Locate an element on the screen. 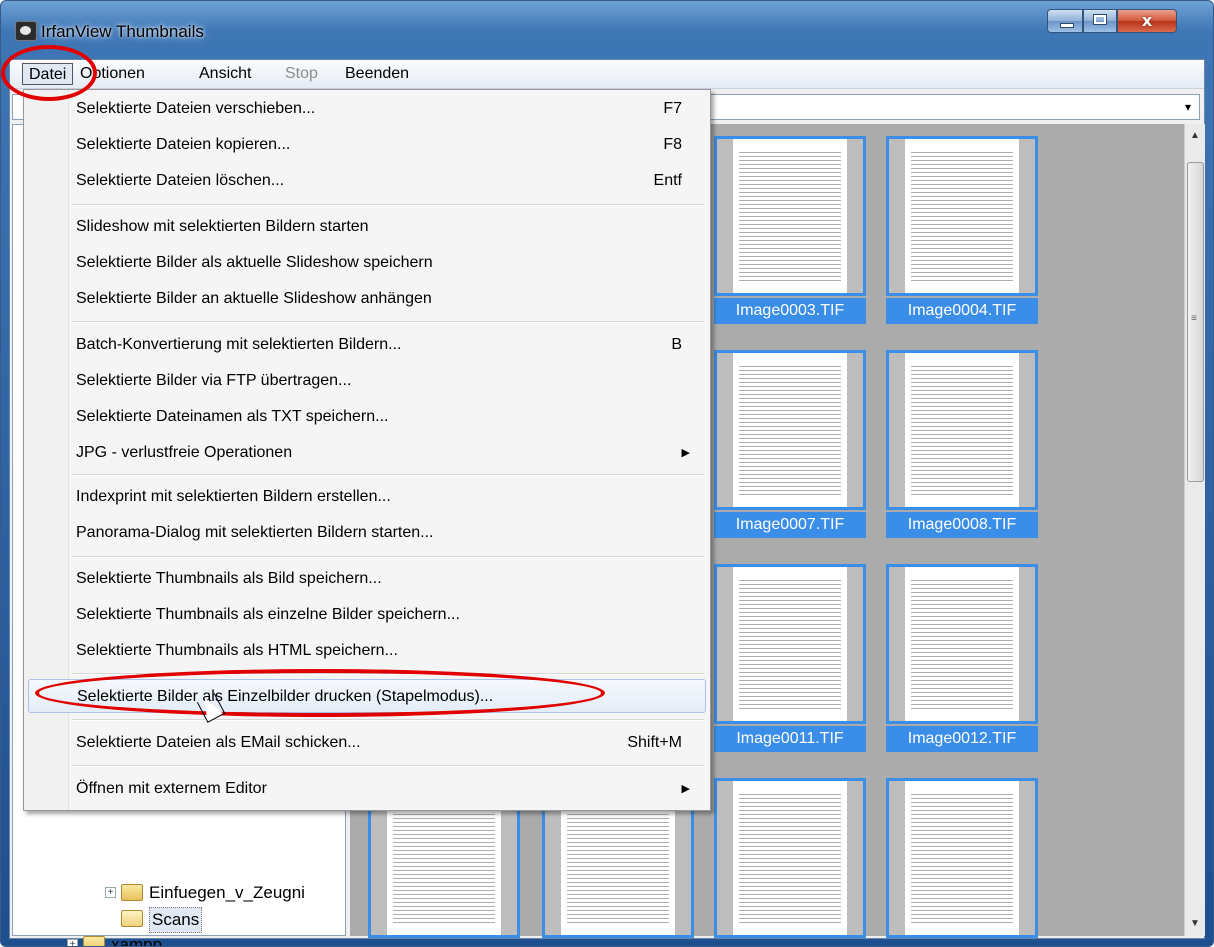 The image size is (1214, 947). menu-jpg-lossless: JPG - verlustfreie Operationen ▶ is located at coordinates (367, 453).